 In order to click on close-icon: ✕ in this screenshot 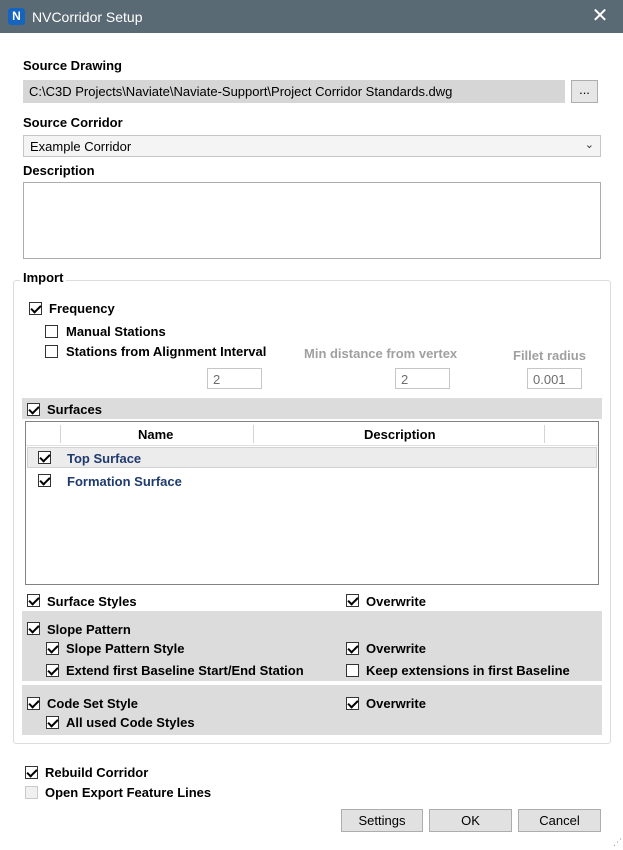, I will do `click(600, 16)`.